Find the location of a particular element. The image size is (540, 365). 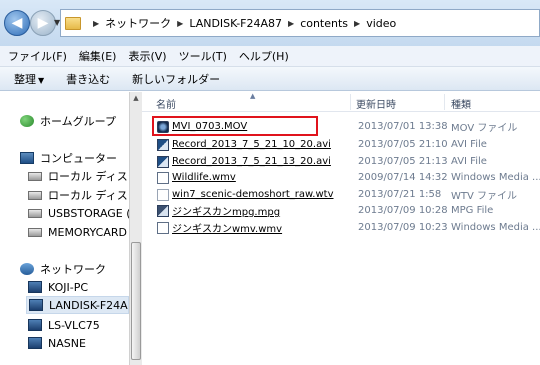

file-date: 2009/07/14 14:32 is located at coordinates (403, 177).